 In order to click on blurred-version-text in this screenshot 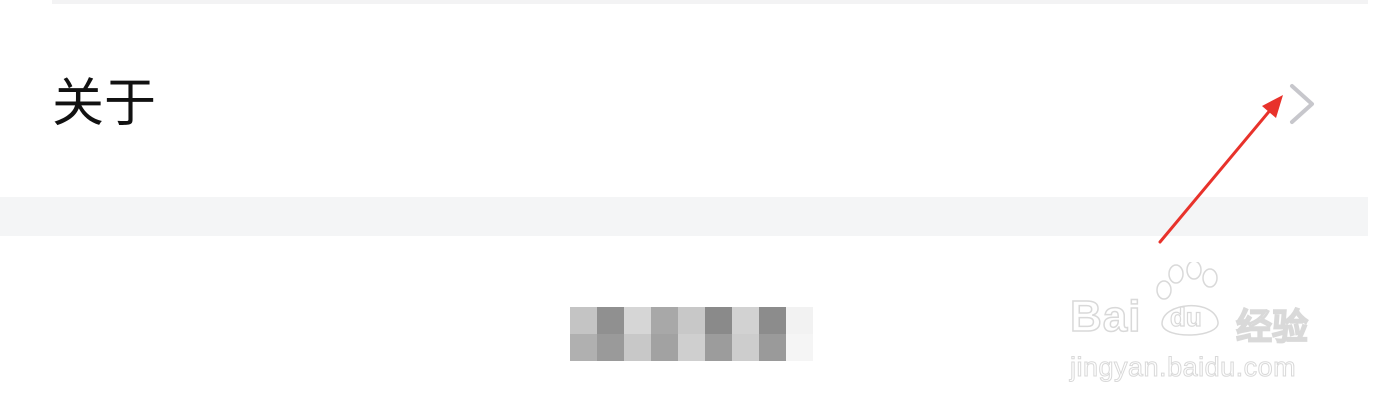, I will do `click(691, 334)`.